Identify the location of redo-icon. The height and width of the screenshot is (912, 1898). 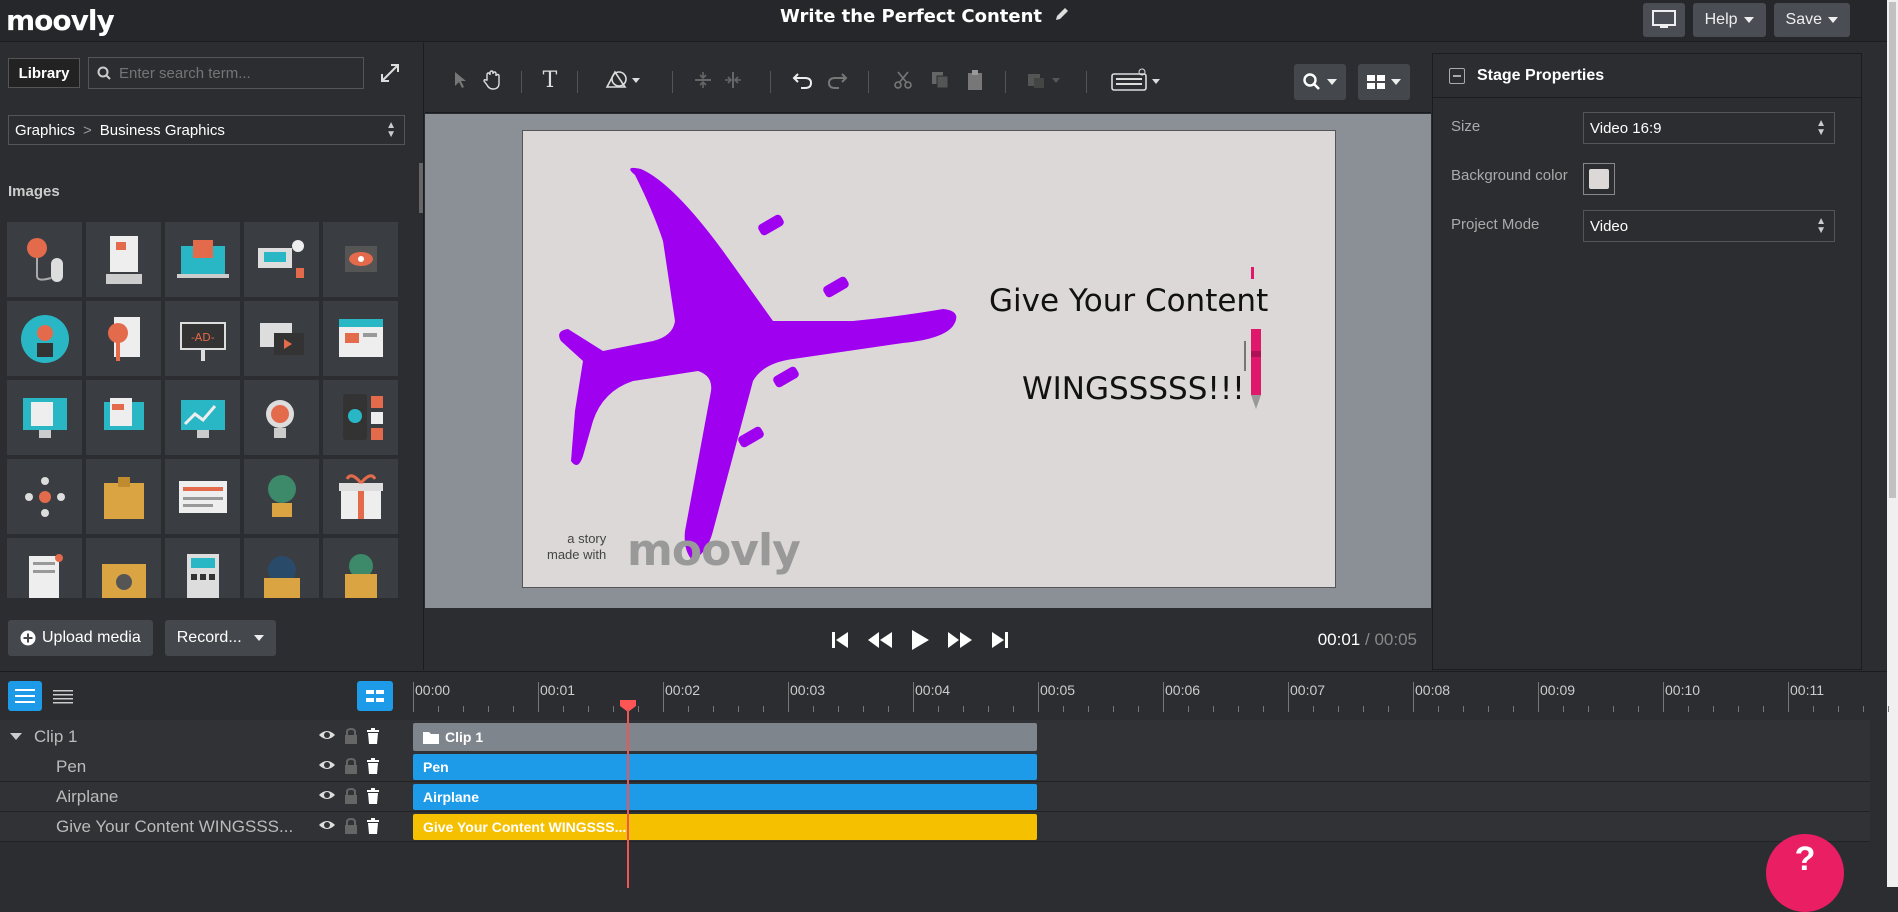
(837, 80).